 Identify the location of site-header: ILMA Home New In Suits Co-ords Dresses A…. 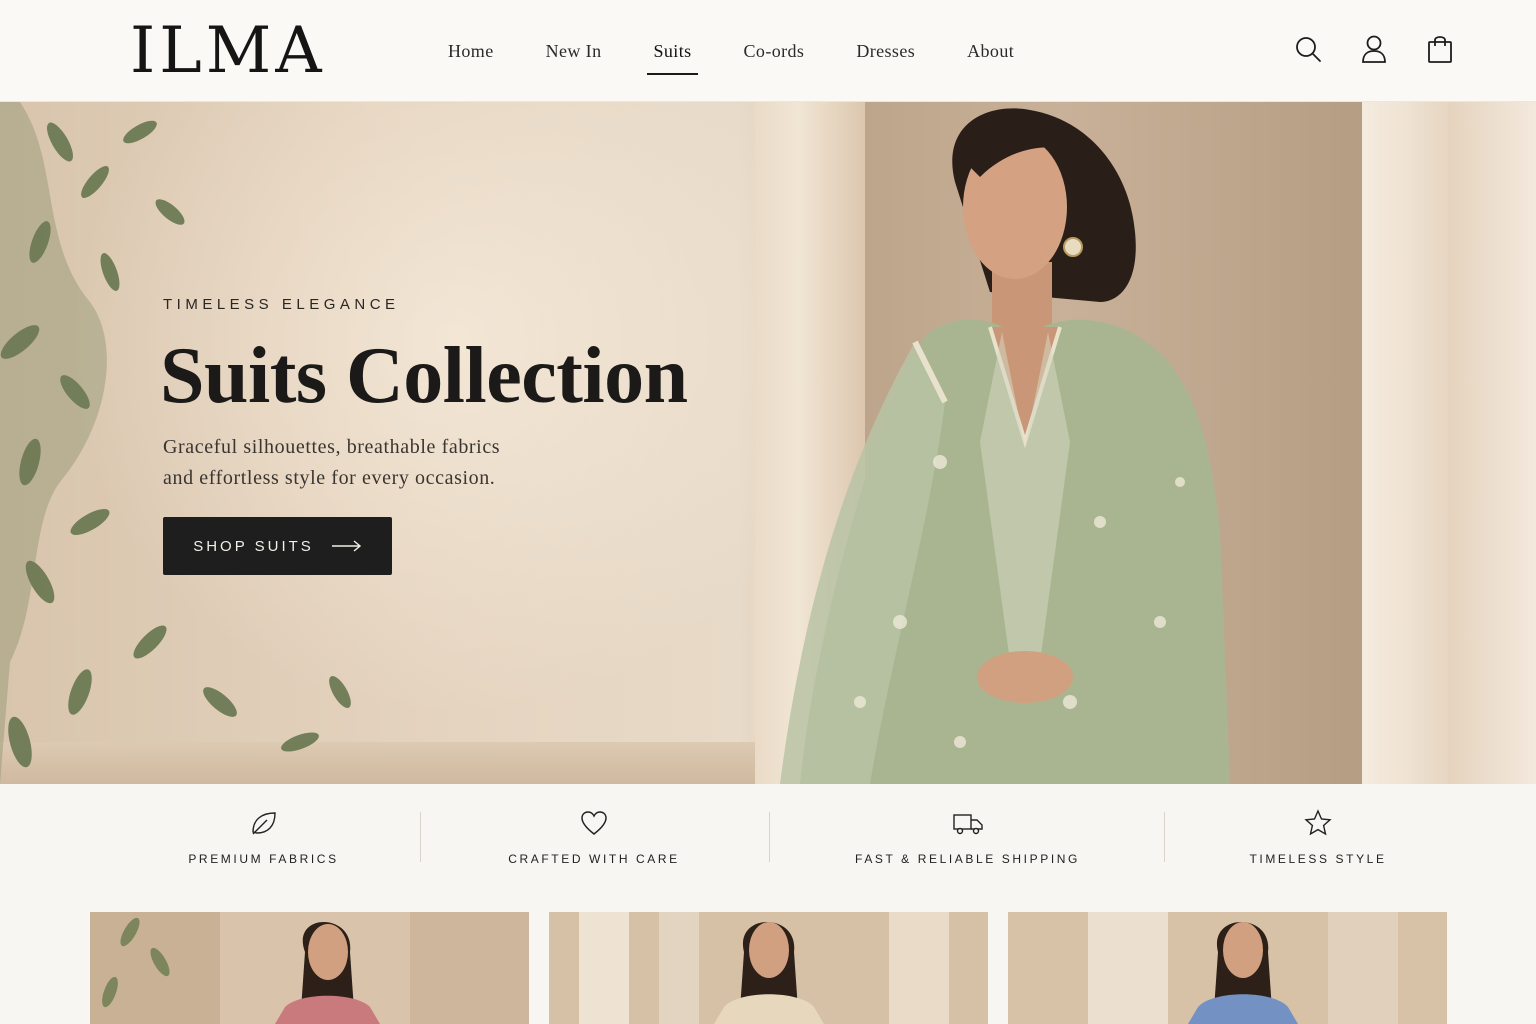
(768, 51).